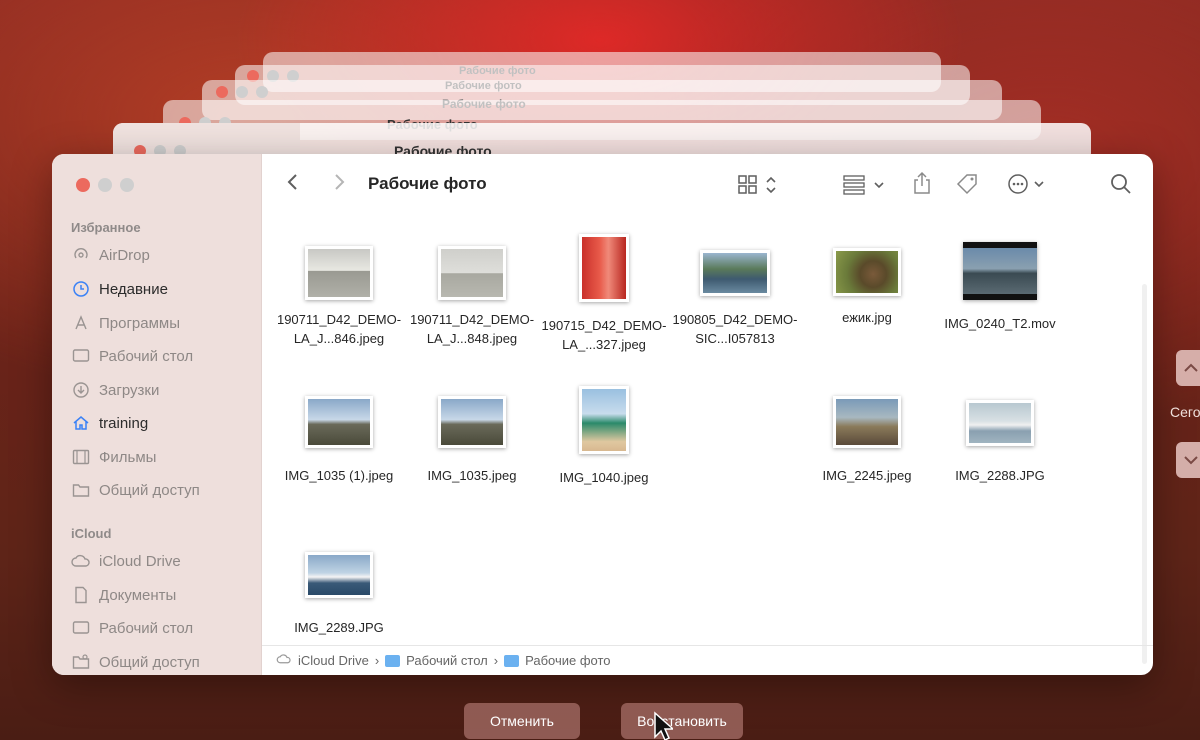 This screenshot has width=1200, height=740. I want to click on back-button, so click(293, 182).